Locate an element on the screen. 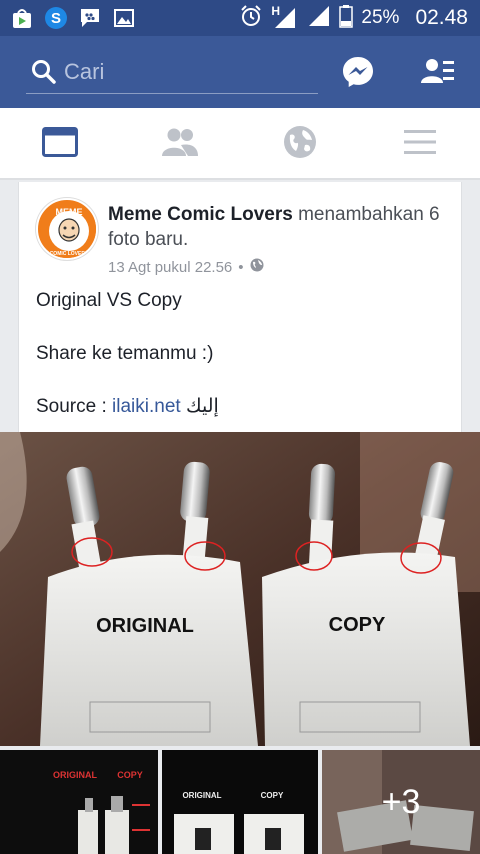 Image resolution: width=480 pixels, height=854 pixels. source-link: ilaiki.net is located at coordinates (146, 406).